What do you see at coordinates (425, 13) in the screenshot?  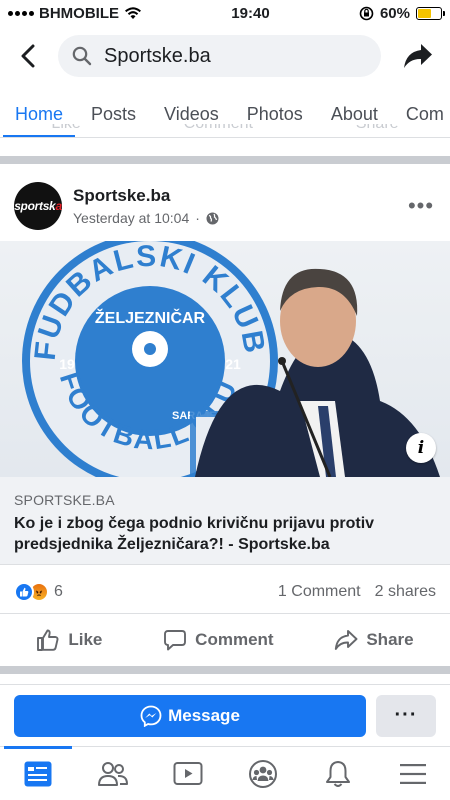 I see `battery-fill` at bounding box center [425, 13].